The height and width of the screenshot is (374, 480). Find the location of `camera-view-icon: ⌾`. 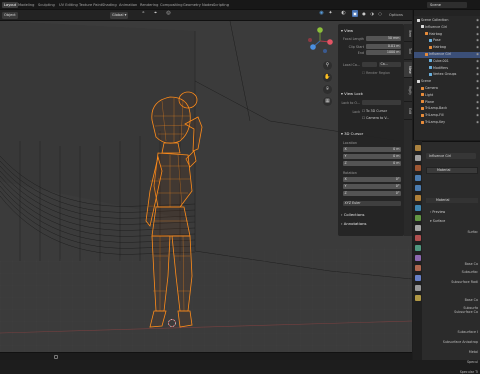

camera-view-icon: ⌾ is located at coordinates (327, 89).